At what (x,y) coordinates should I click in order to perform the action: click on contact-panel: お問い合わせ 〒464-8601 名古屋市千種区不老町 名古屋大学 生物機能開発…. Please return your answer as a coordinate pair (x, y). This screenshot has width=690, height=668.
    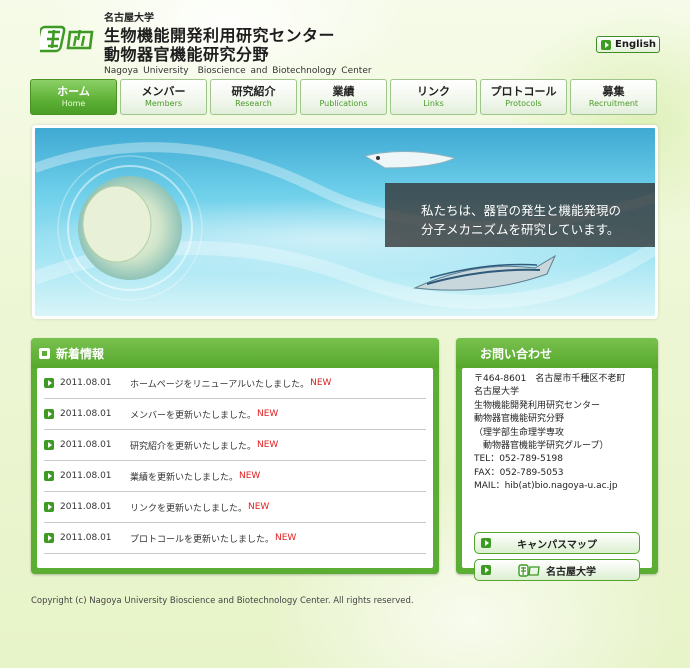
    Looking at the image, I should click on (557, 459).